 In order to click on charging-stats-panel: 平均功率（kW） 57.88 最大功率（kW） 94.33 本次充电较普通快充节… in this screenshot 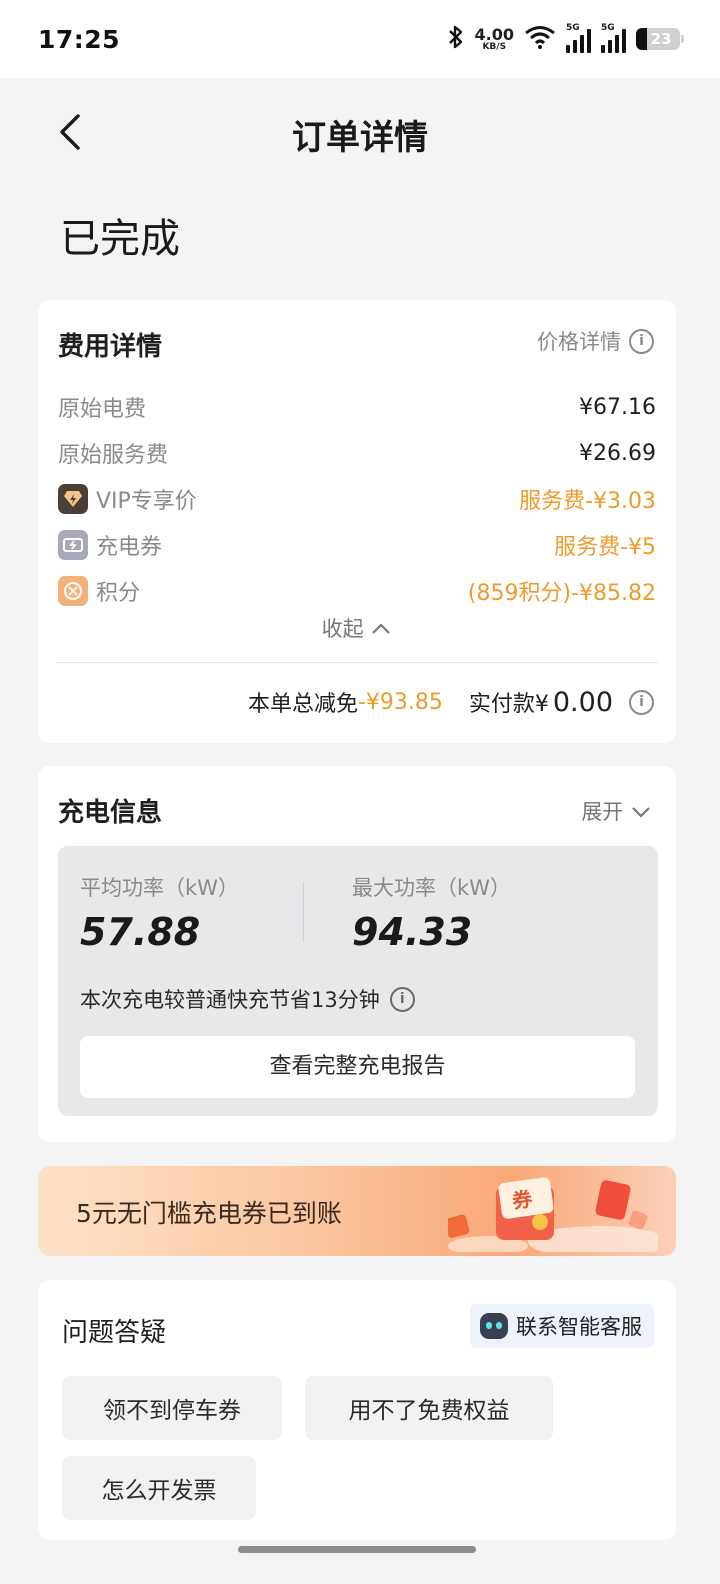, I will do `click(358, 981)`.